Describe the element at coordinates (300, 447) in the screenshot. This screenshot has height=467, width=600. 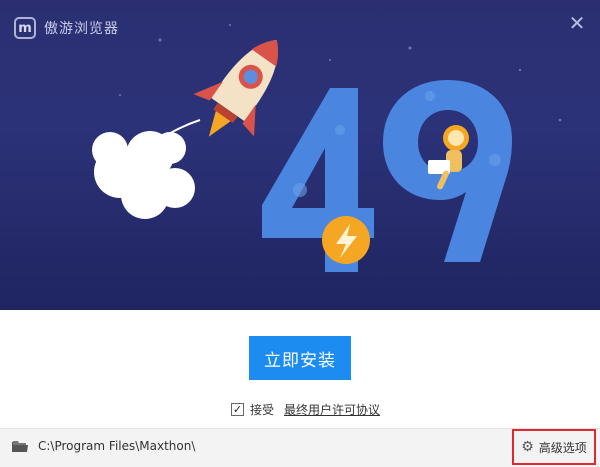
I see `footer-bar: C:\Program Files\Maxthon\ ⚙ 高级选项` at that location.